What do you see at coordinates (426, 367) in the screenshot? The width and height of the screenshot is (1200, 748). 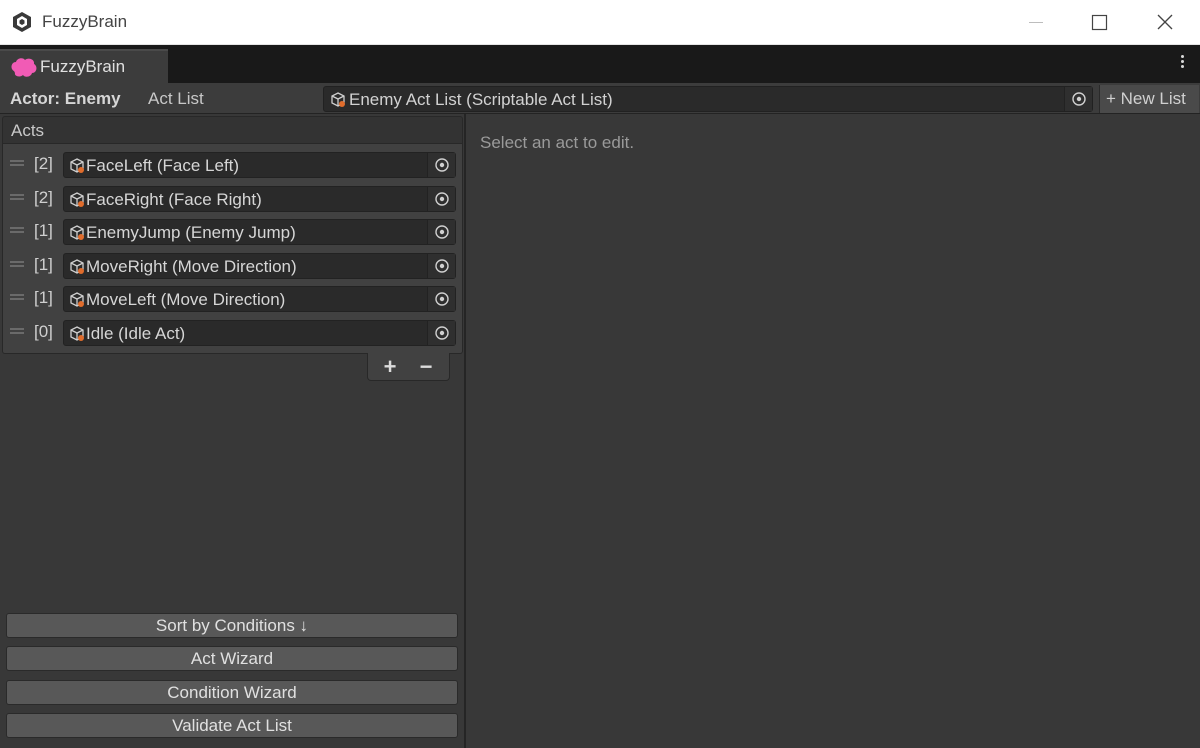 I see `remove-act-button: −` at bounding box center [426, 367].